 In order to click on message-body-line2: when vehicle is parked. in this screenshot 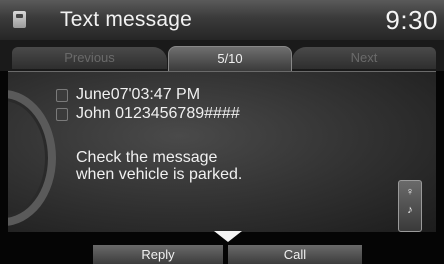, I will do `click(159, 174)`.